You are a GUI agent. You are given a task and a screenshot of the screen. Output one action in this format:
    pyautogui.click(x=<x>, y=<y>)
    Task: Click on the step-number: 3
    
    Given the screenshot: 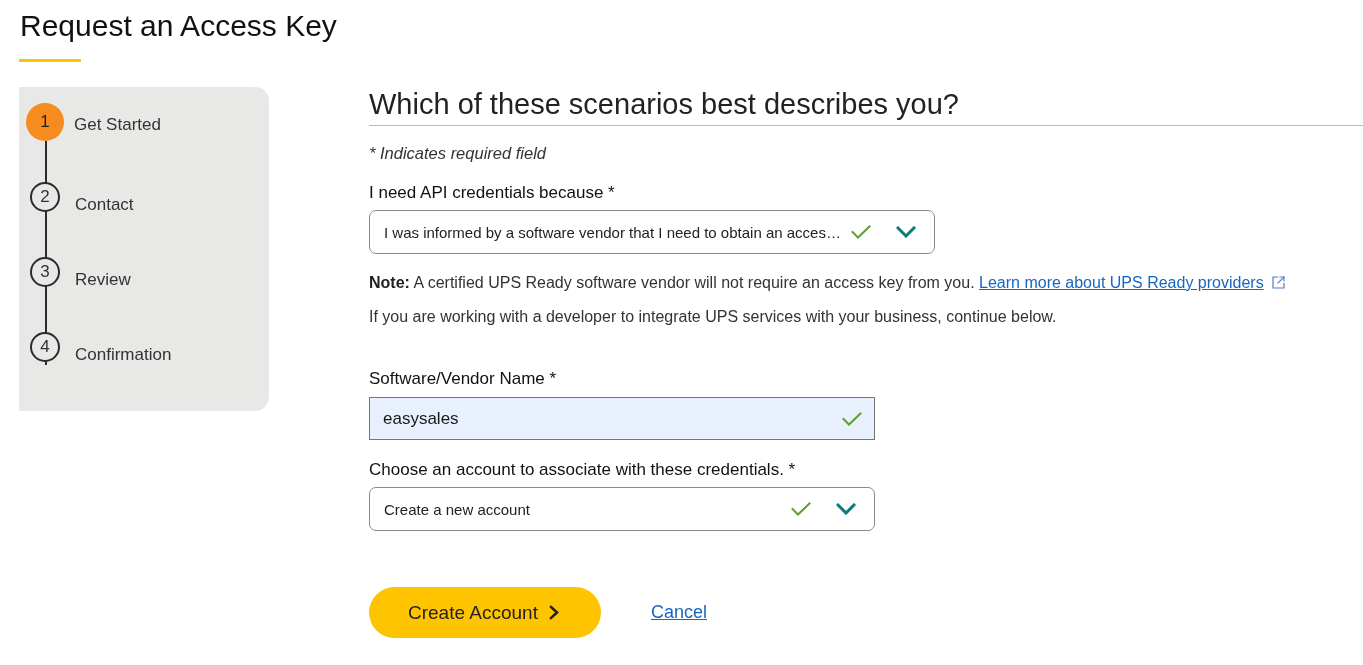 What is the action you would take?
    pyautogui.click(x=45, y=272)
    